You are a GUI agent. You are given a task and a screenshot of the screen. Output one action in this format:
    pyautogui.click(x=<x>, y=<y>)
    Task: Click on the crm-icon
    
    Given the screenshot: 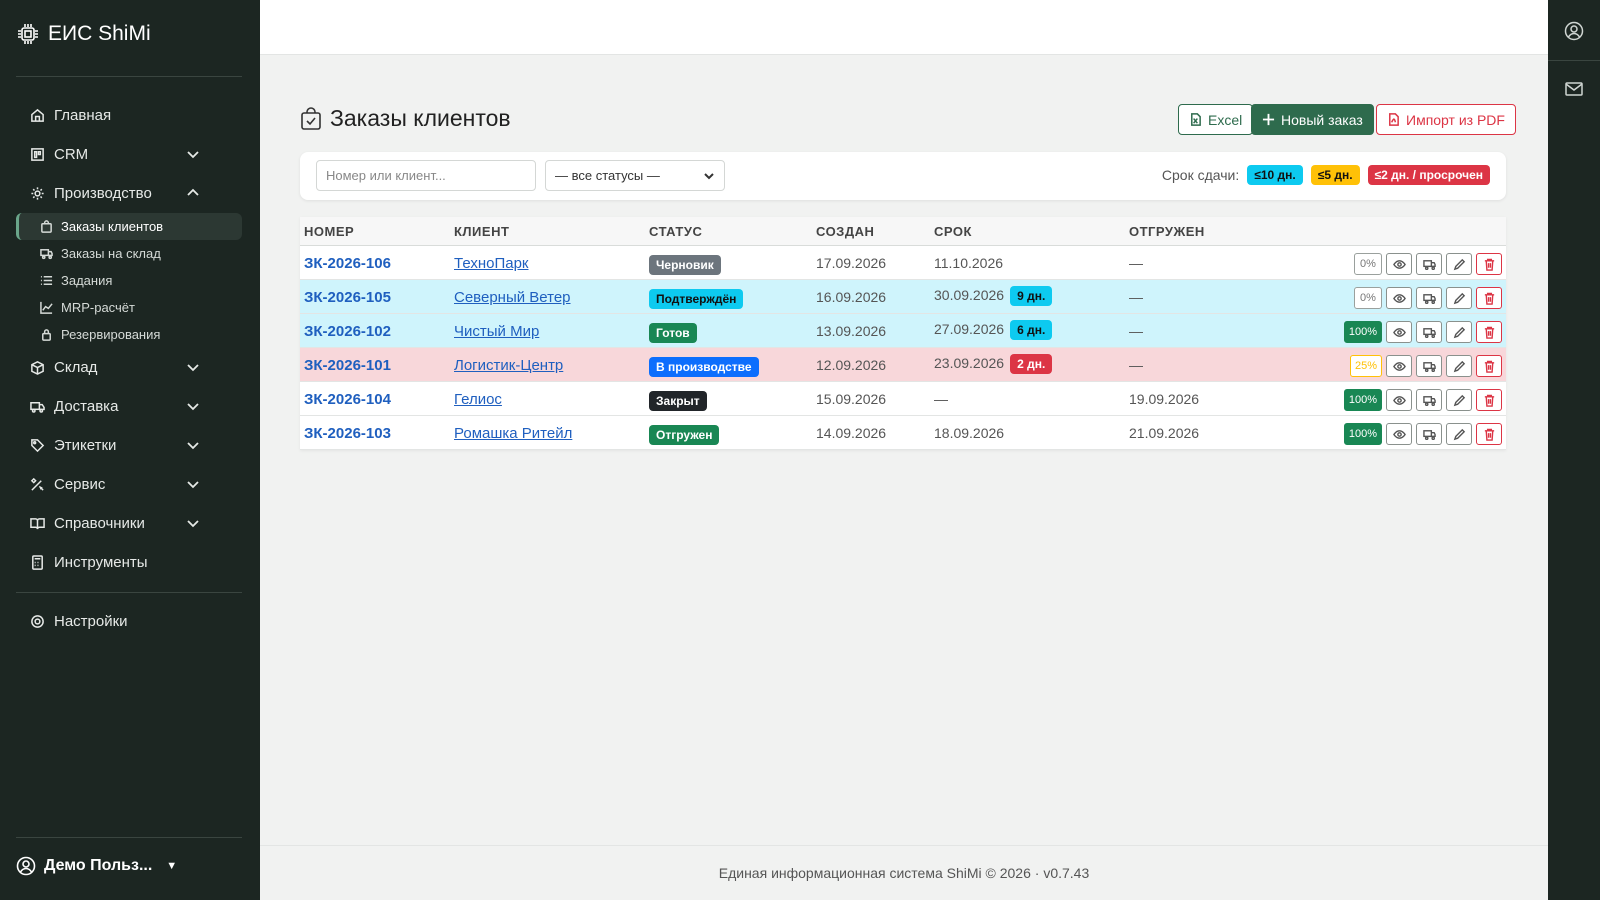 What is the action you would take?
    pyautogui.click(x=37, y=155)
    